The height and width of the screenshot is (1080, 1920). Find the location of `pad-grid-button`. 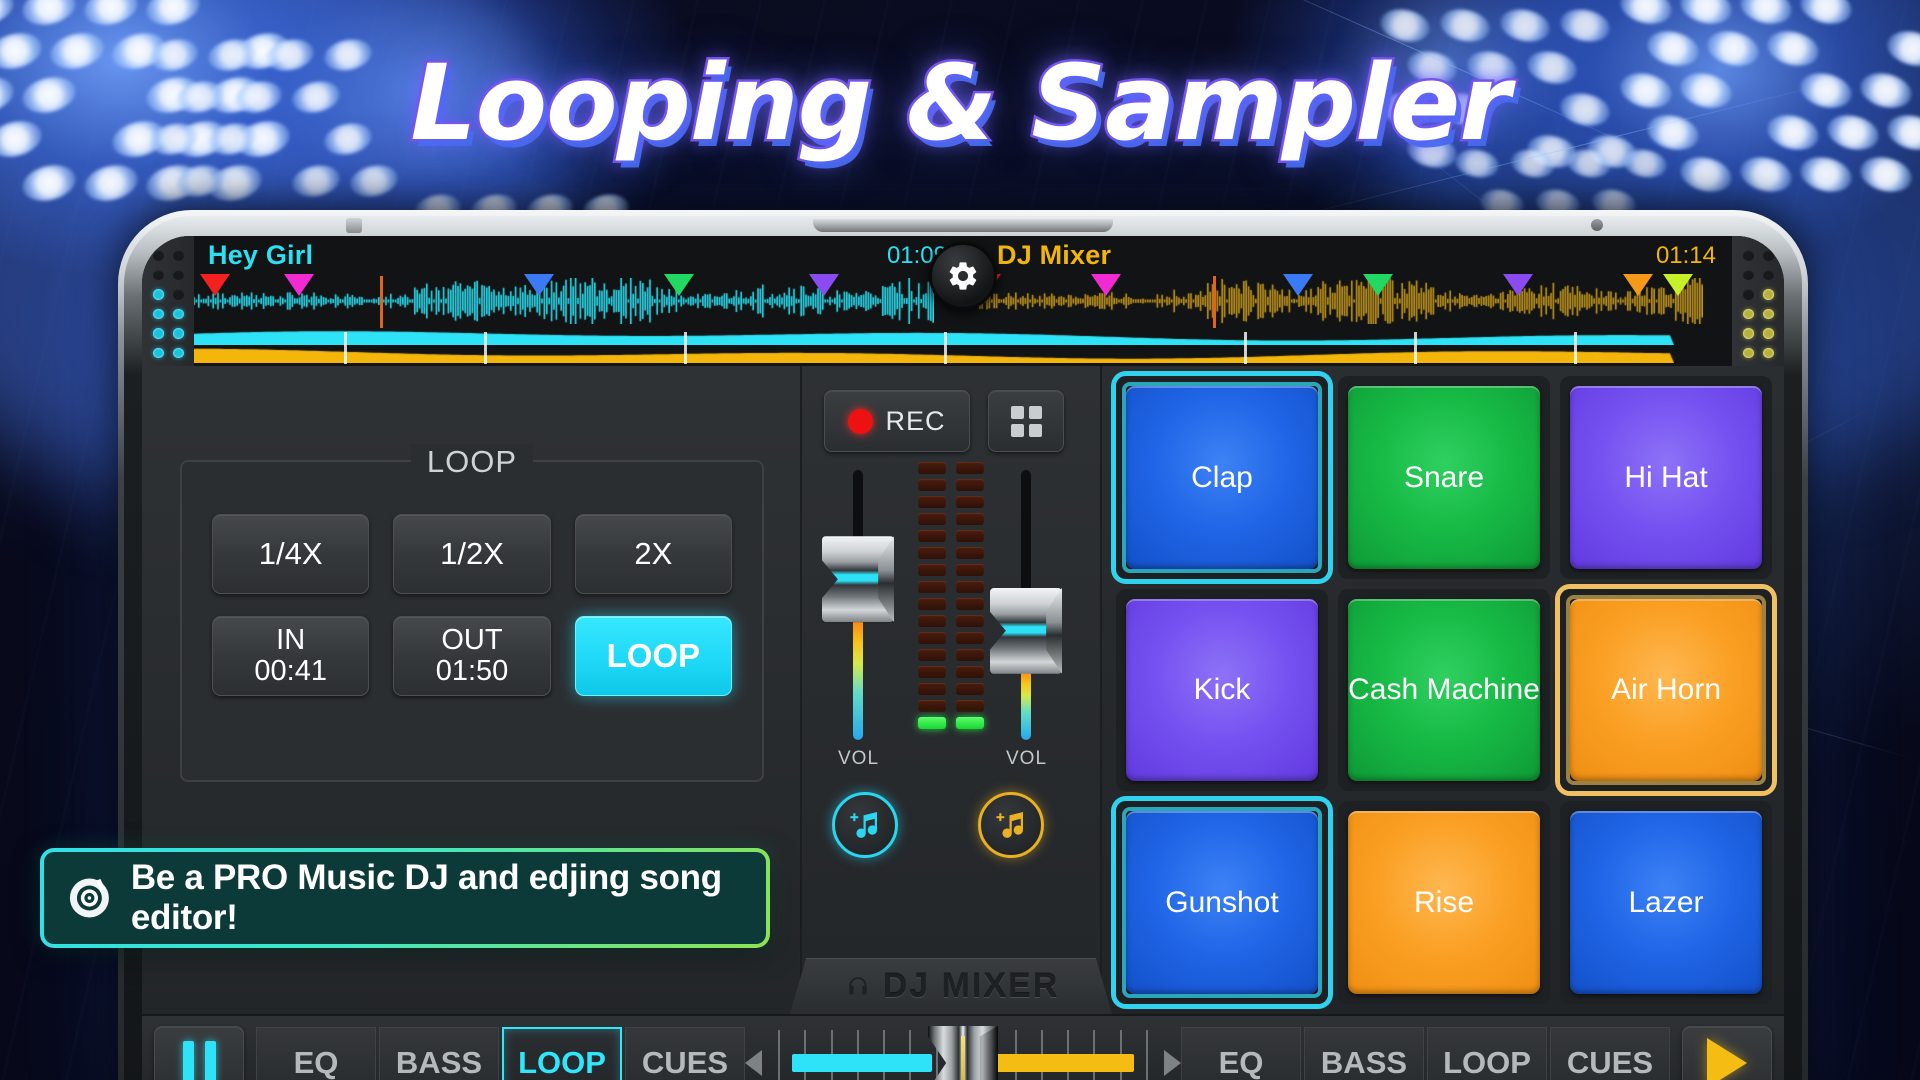

pad-grid-button is located at coordinates (1026, 421).